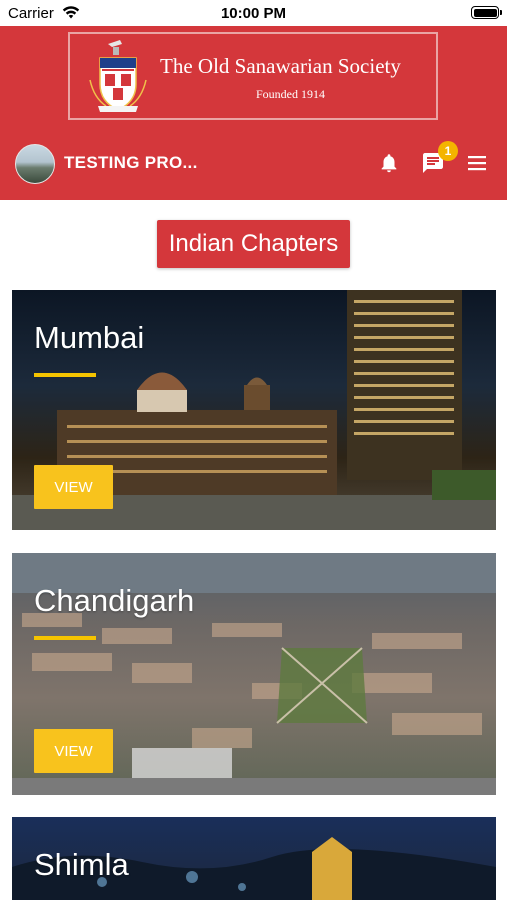 This screenshot has width=507, height=900. Describe the element at coordinates (389, 163) in the screenshot. I see `bell-icon` at that location.